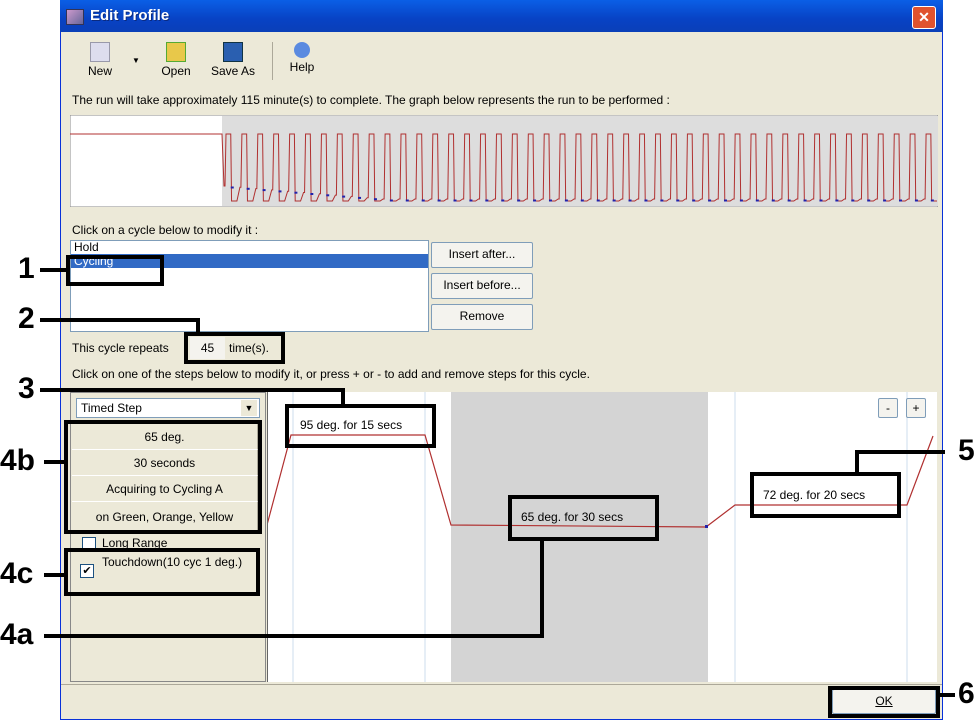  I want to click on annotation-label-1: 1, so click(26, 268).